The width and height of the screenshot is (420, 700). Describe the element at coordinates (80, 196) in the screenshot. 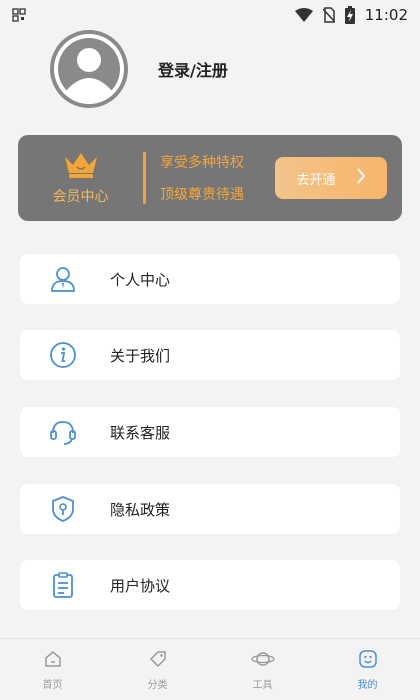

I see `vip-title: 会员中心` at that location.